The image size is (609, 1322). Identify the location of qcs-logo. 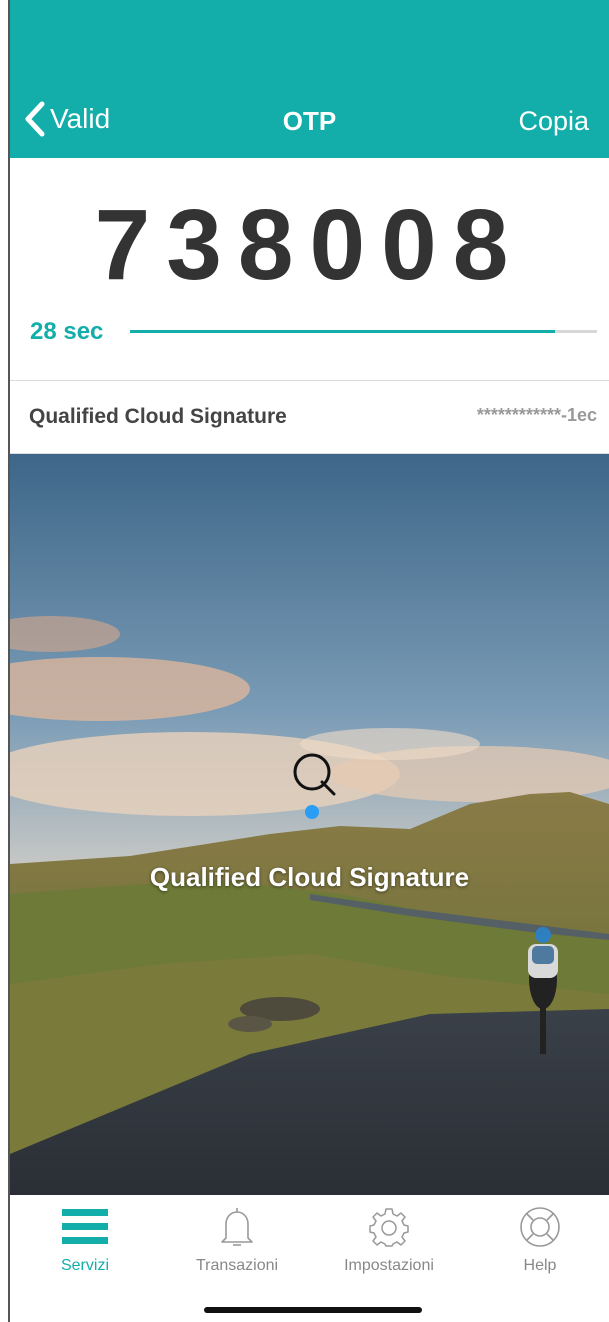
(314, 790).